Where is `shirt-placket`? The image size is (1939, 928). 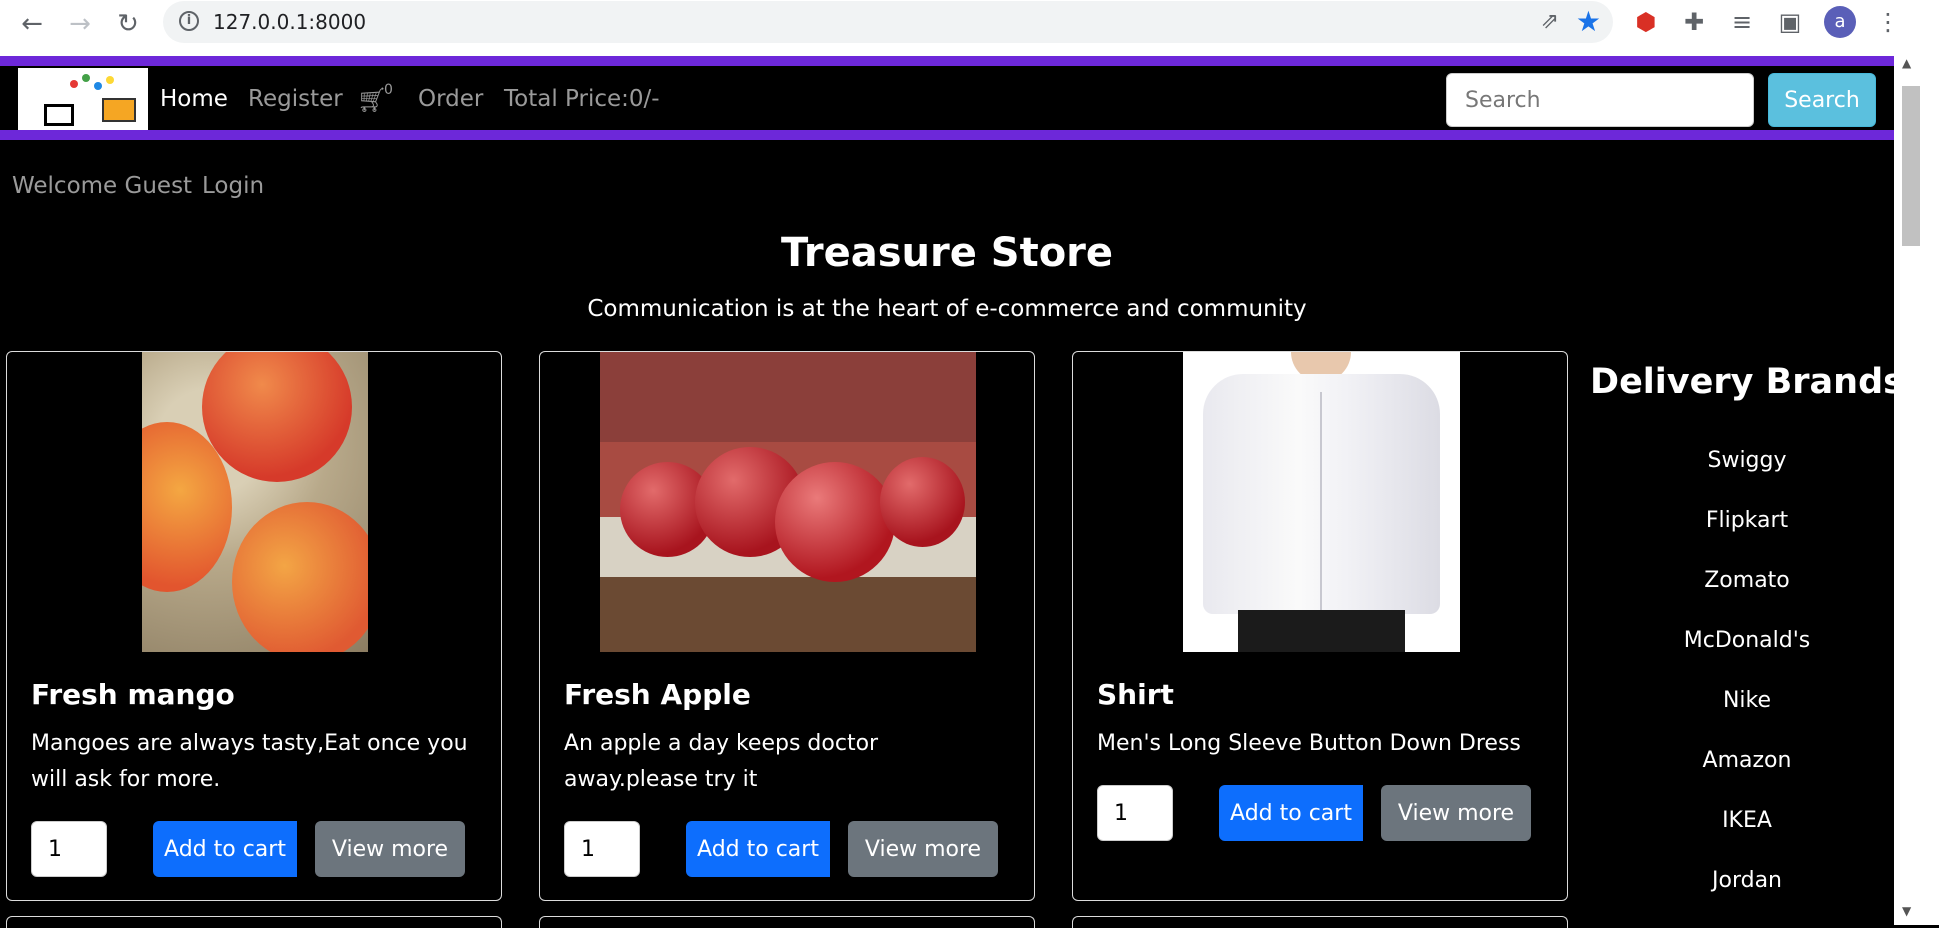
shirt-placket is located at coordinates (1321, 502).